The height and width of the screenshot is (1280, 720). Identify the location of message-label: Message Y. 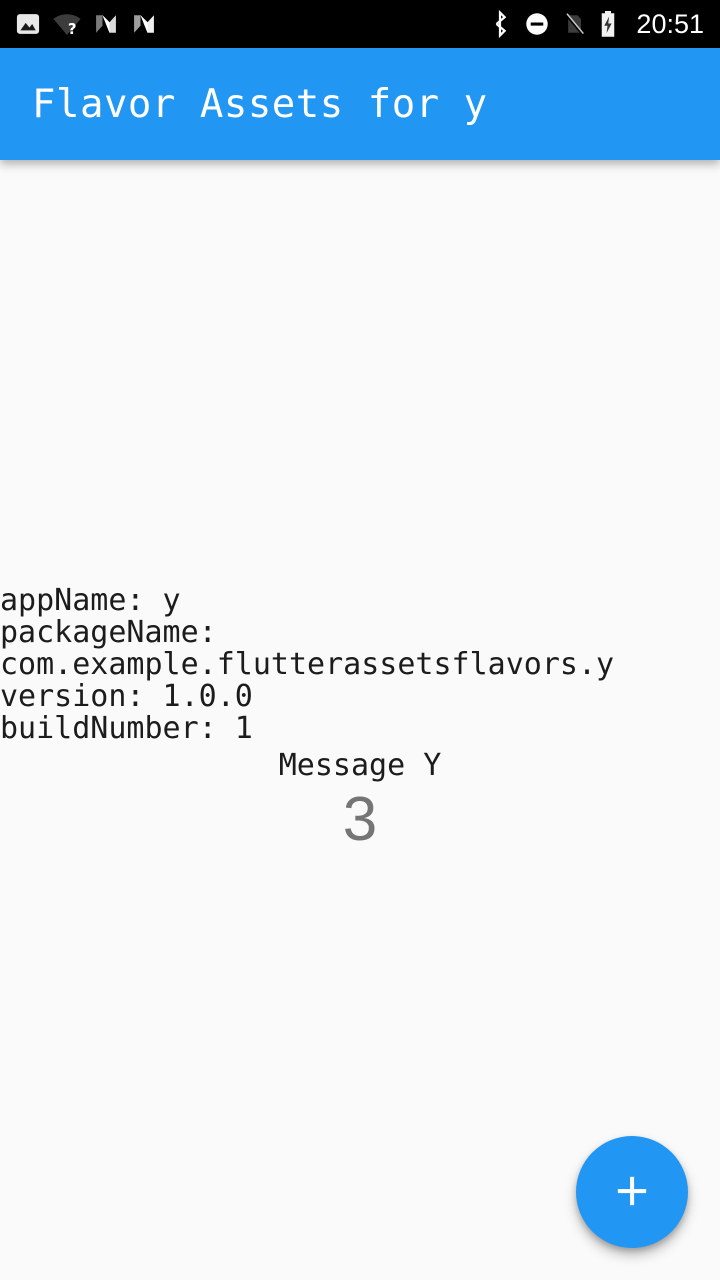
(360, 765).